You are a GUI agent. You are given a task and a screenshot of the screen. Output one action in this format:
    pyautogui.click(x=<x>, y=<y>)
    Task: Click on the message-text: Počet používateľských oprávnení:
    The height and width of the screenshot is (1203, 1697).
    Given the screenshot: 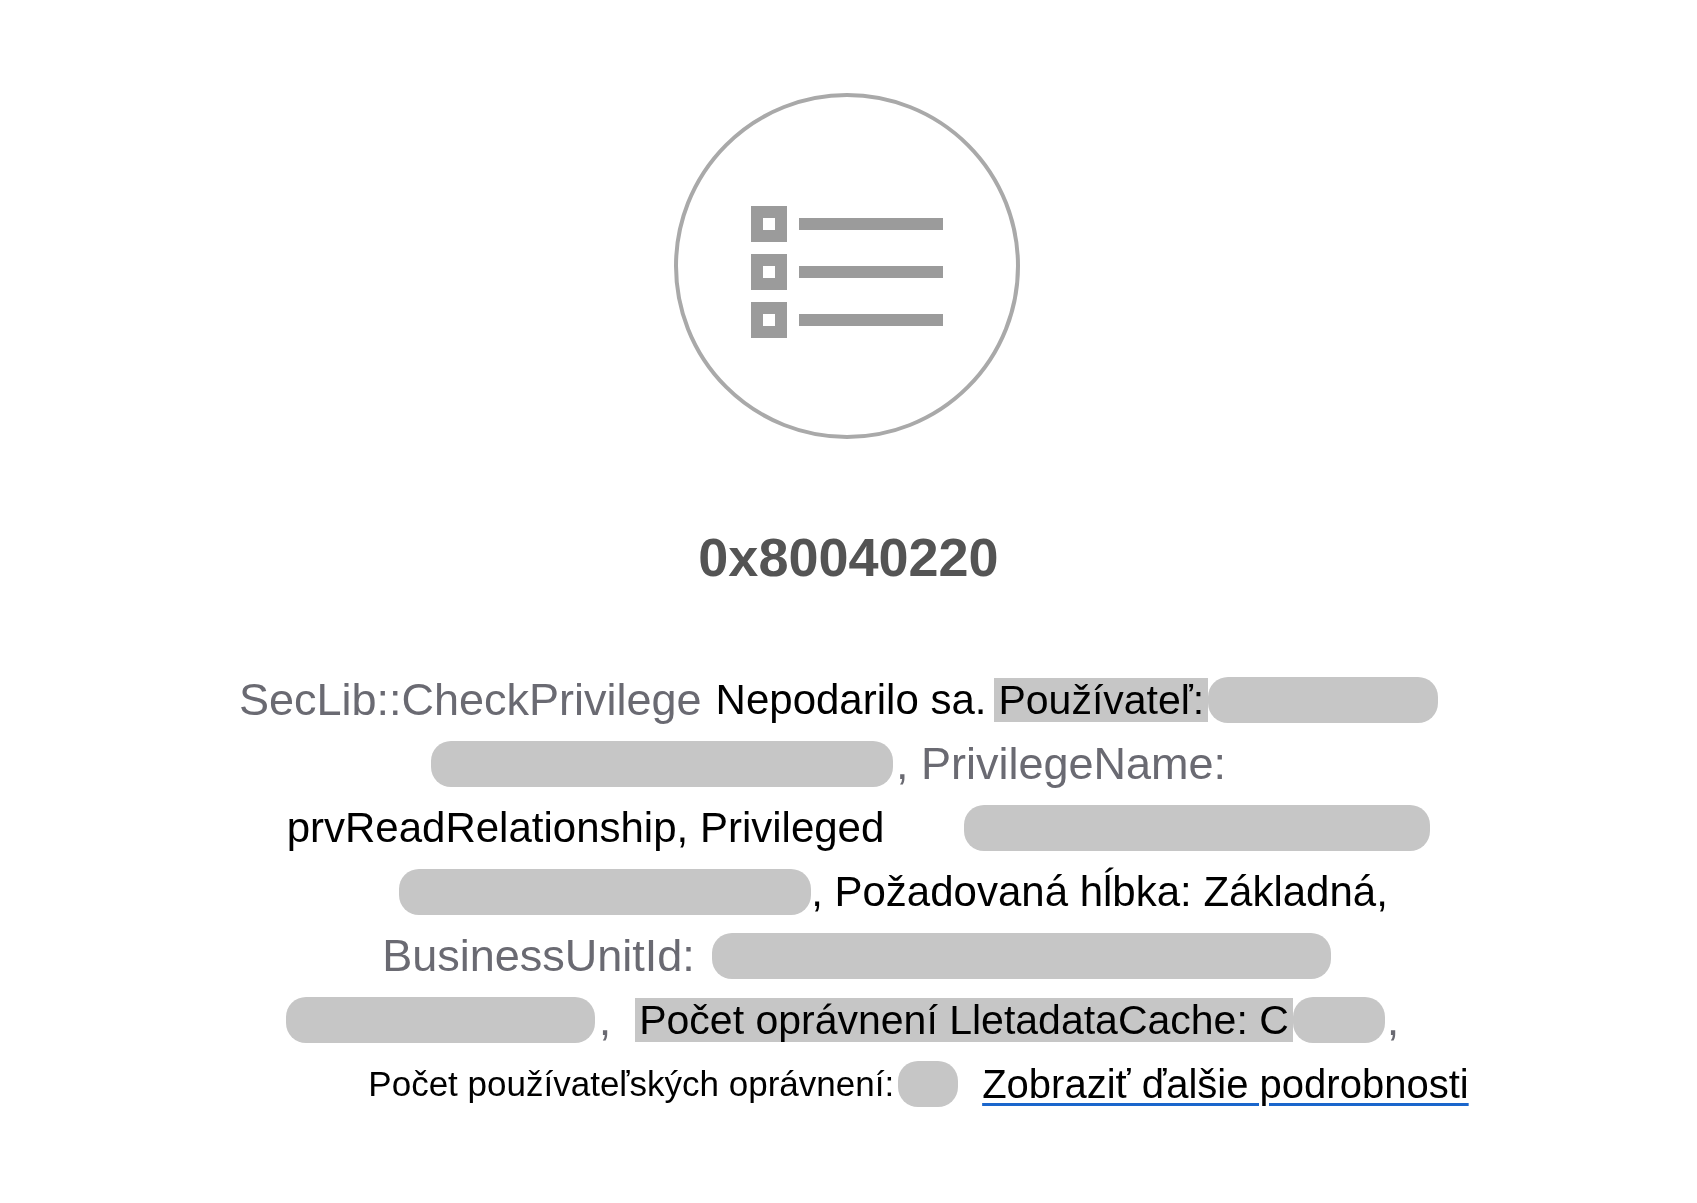 What is the action you would take?
    pyautogui.click(x=631, y=1084)
    